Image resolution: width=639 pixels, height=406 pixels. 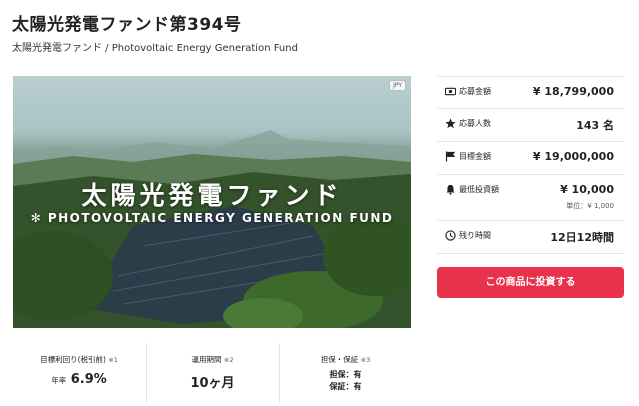 I want to click on stat-guarantee-line: 保証：有, so click(x=345, y=386).